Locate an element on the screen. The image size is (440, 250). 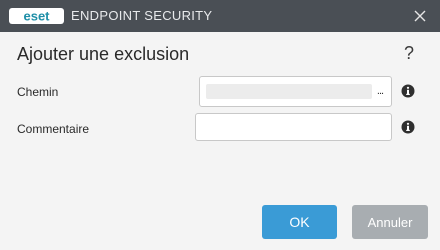
cancel-button: Annuler is located at coordinates (390, 222).